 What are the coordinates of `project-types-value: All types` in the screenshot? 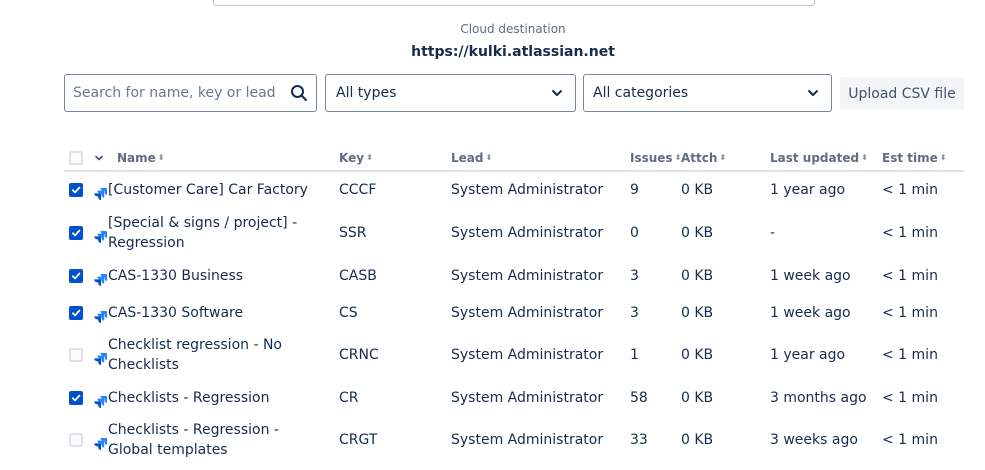 It's located at (366, 93).